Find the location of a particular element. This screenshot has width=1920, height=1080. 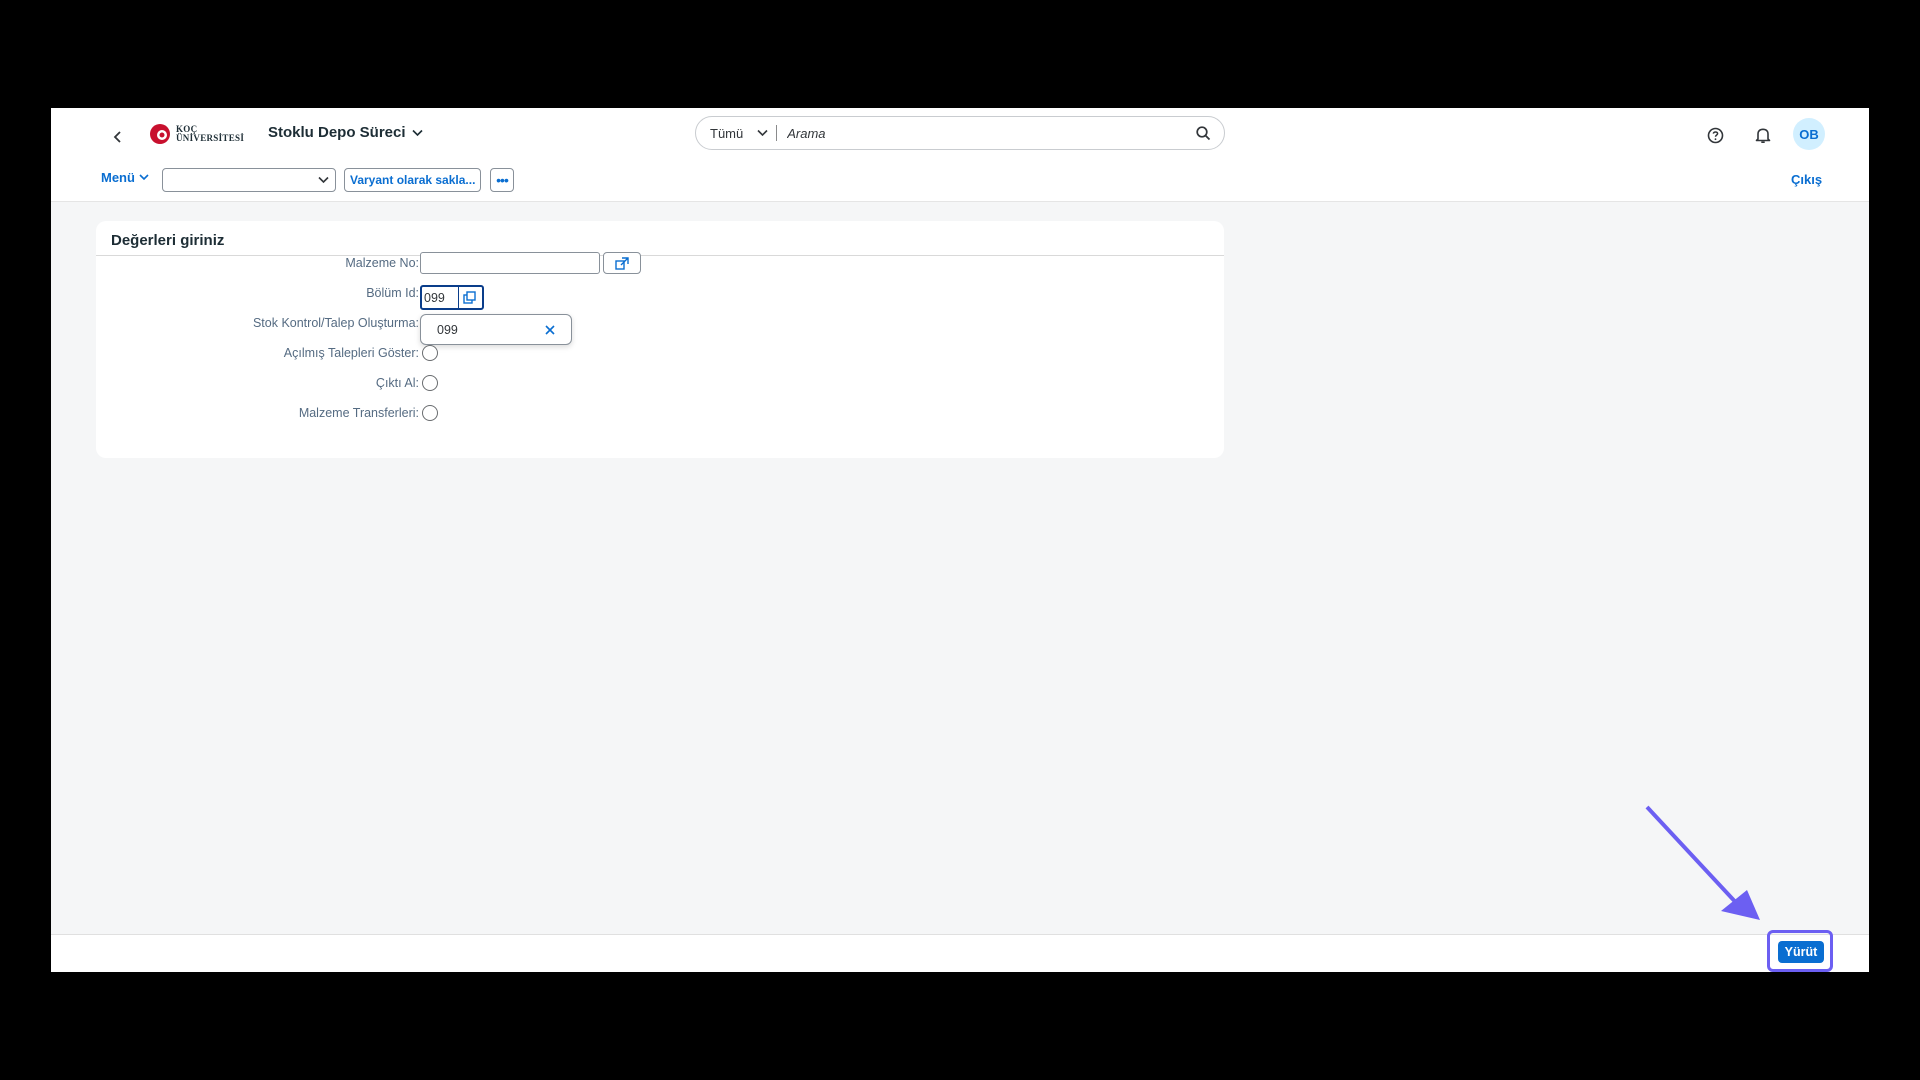

form-title-divider is located at coordinates (660, 255).